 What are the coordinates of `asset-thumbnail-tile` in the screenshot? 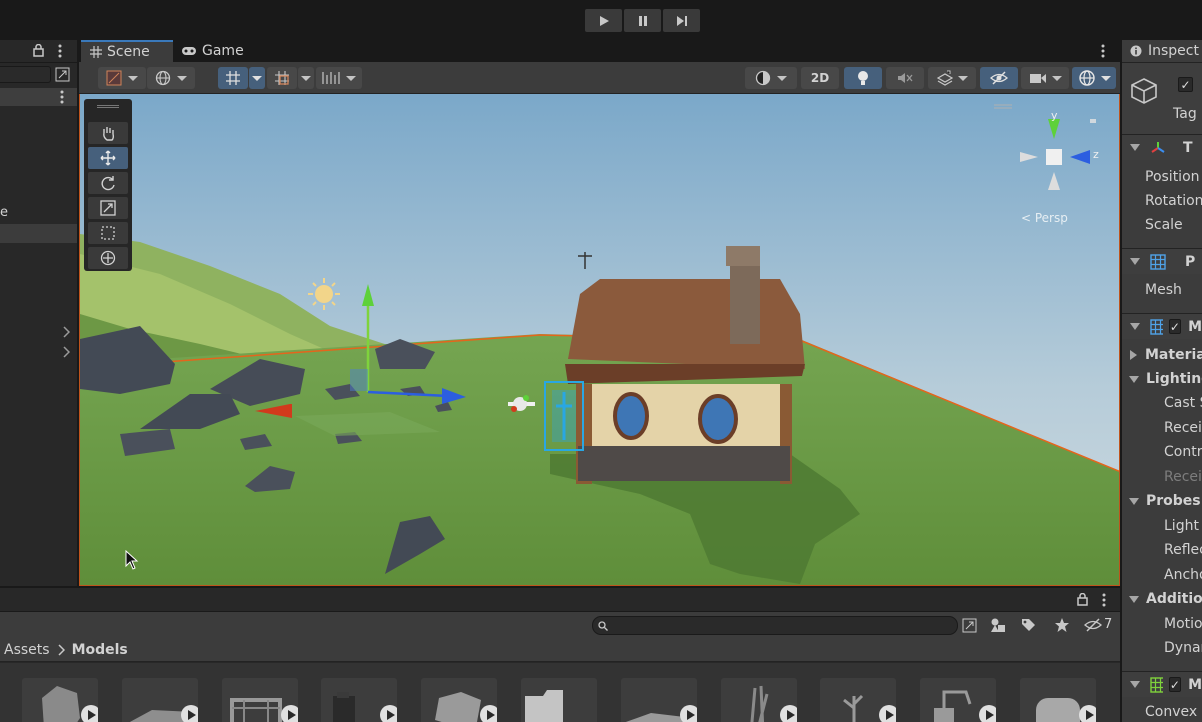 It's located at (659, 700).